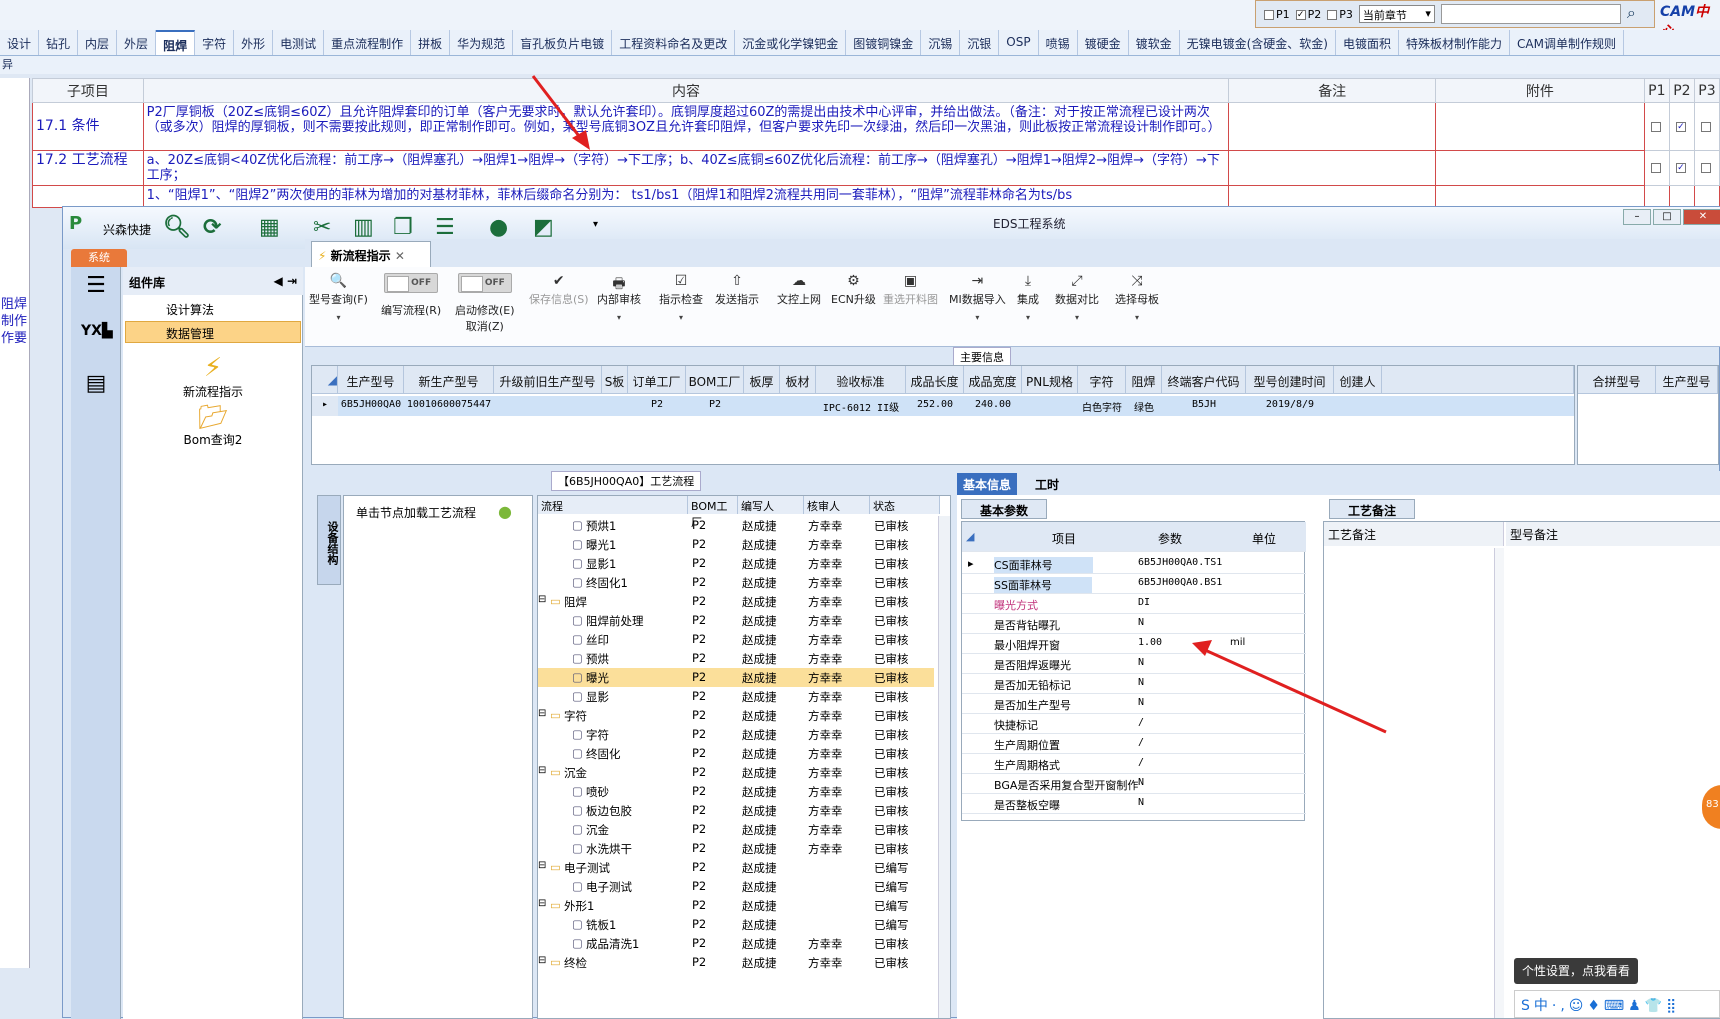 This screenshot has width=1720, height=1019. Describe the element at coordinates (1103, 42) in the screenshot. I see `topnav-tab: 镀硬金` at that location.